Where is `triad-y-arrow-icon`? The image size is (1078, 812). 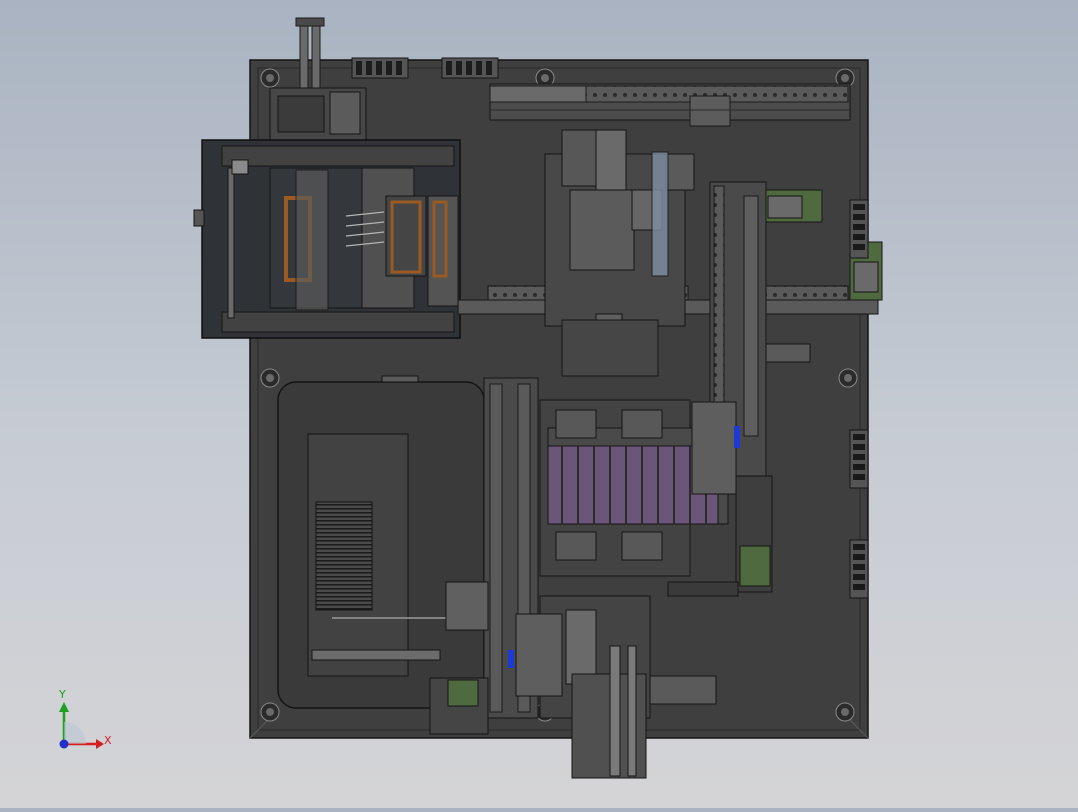
triad-y-arrow-icon is located at coordinates (64, 707).